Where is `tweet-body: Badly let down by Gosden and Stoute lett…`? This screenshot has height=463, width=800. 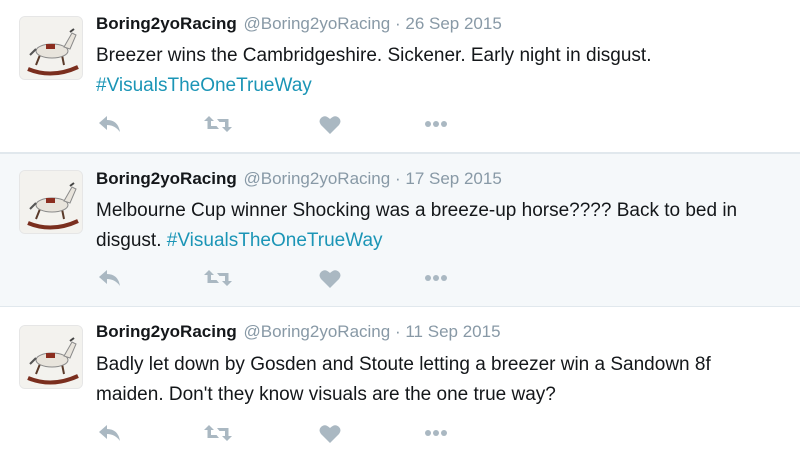
tweet-body: Badly let down by Gosden and Stoute lett… is located at coordinates (403, 379).